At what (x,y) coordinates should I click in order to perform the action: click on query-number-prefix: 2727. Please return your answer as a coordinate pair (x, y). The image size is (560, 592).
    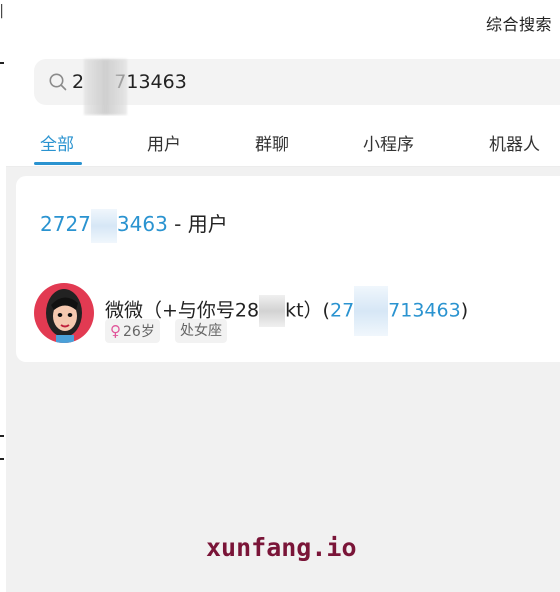
    Looking at the image, I should click on (65, 224).